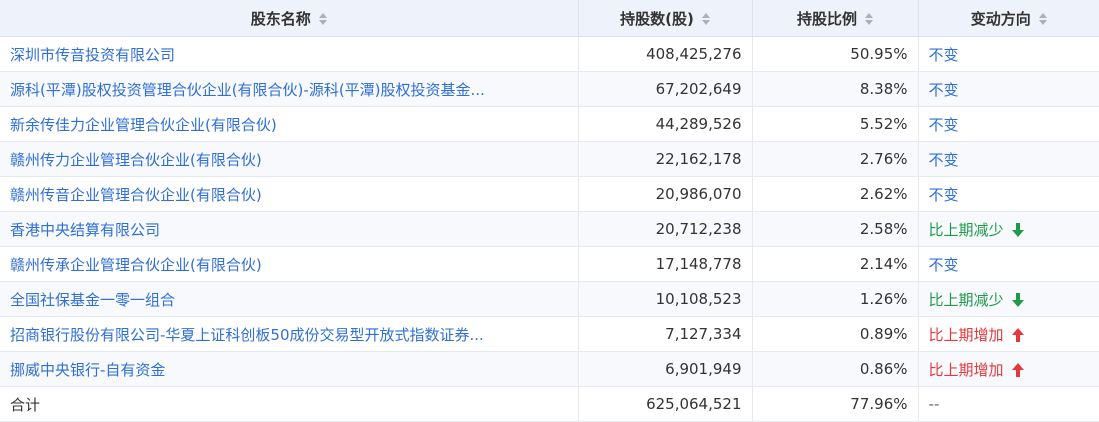 Image resolution: width=1099 pixels, height=422 pixels. I want to click on shares-cell: 6,901,949, so click(665, 369).